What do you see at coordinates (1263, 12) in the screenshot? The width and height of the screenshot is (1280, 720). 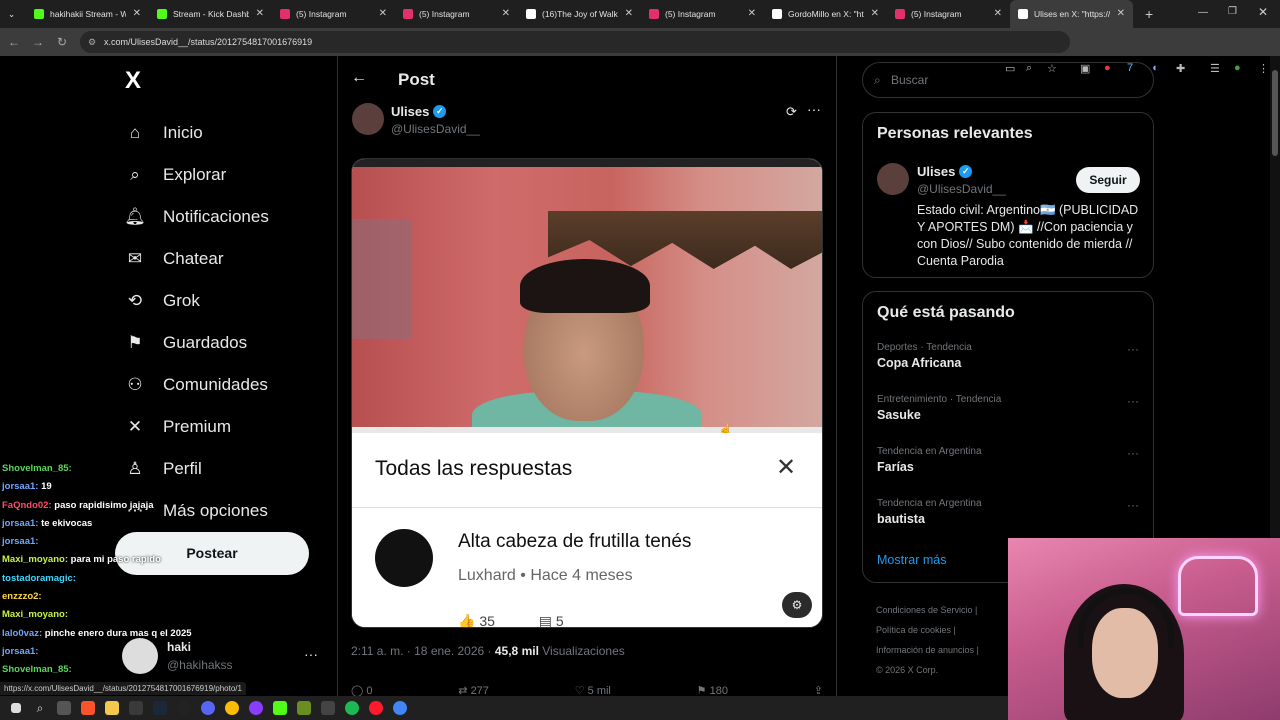 I see `close-window-button: ✕` at bounding box center [1263, 12].